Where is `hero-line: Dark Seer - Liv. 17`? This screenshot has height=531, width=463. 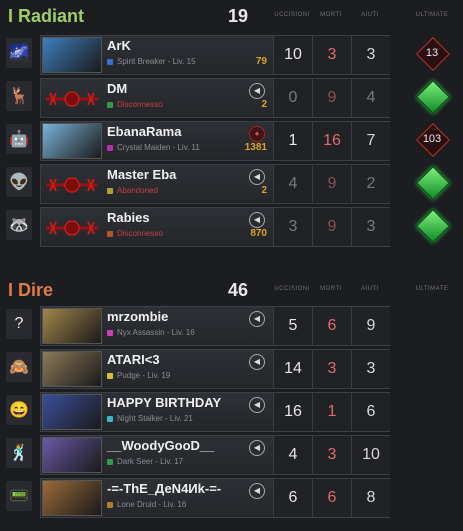 hero-line: Dark Seer - Liv. 17 is located at coordinates (145, 461).